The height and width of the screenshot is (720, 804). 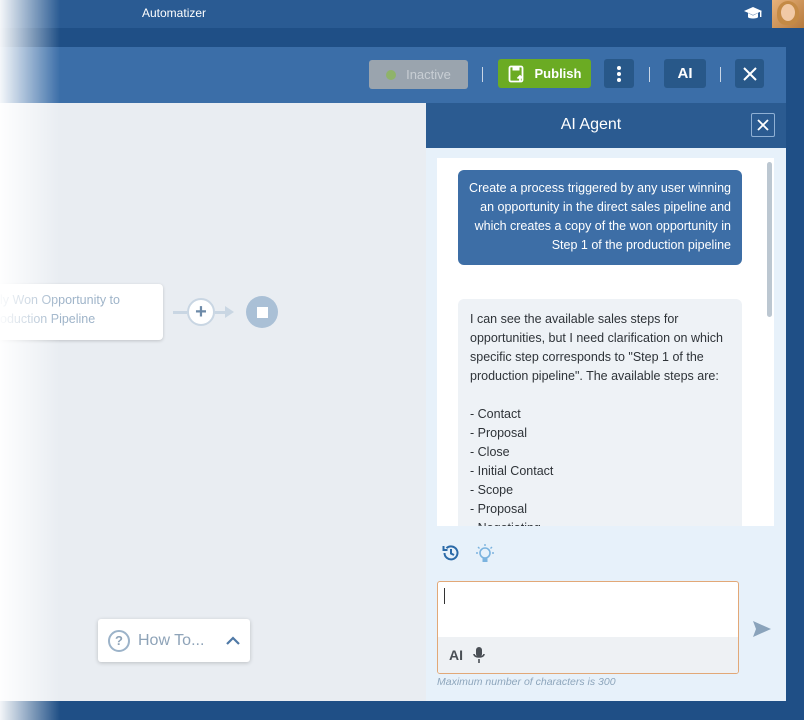 What do you see at coordinates (591, 124) in the screenshot?
I see `ai-panel-title: AI Agent` at bounding box center [591, 124].